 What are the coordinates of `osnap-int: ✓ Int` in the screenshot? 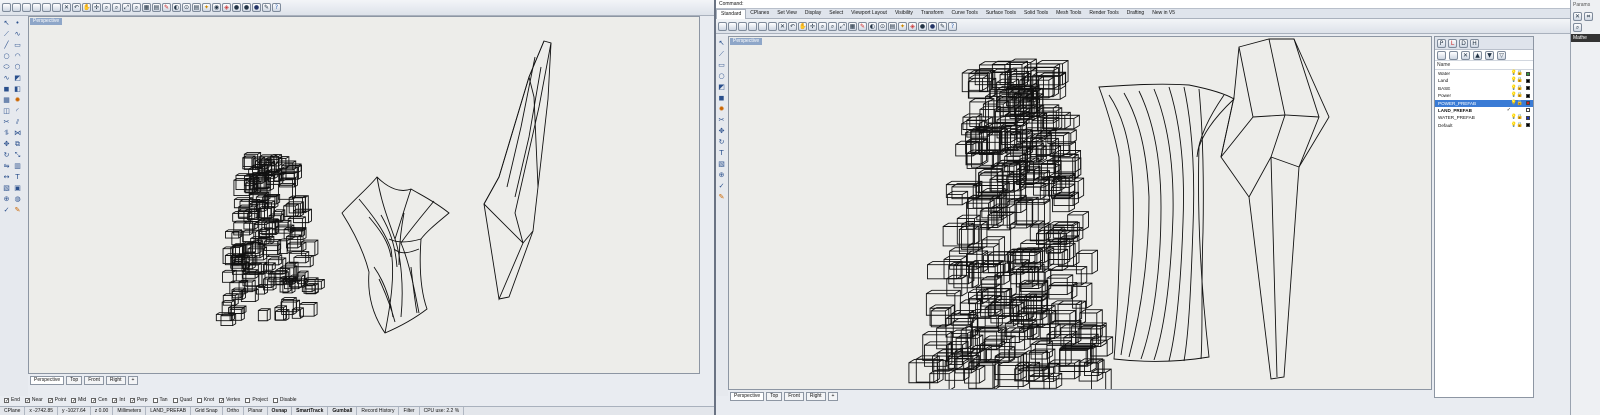 It's located at (118, 400).